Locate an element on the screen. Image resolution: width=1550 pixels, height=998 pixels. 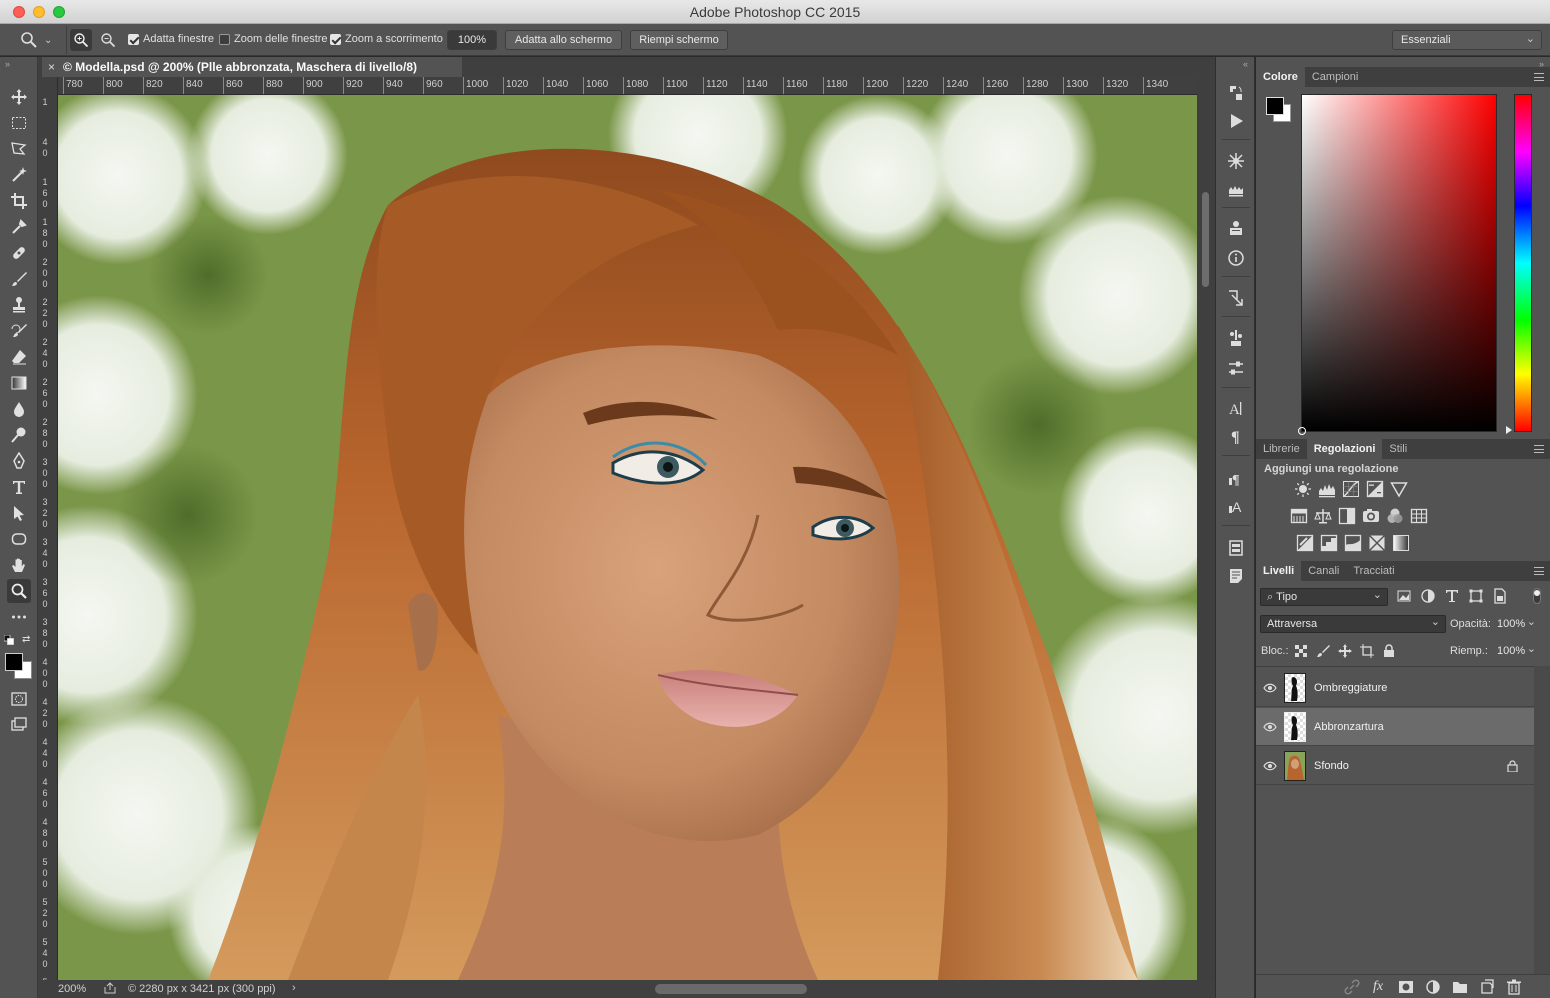
hand-tool is located at coordinates (19, 565).